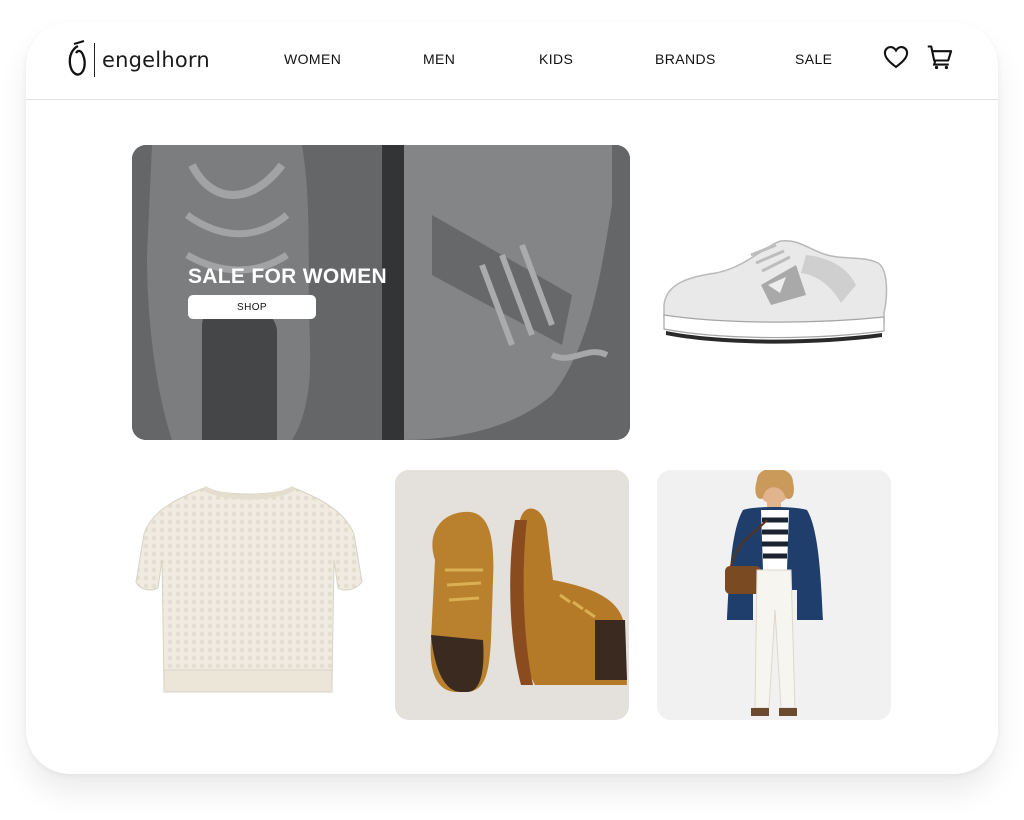 This screenshot has width=1024, height=820. What do you see at coordinates (556, 59) in the screenshot?
I see `nav-kids: KIDS` at bounding box center [556, 59].